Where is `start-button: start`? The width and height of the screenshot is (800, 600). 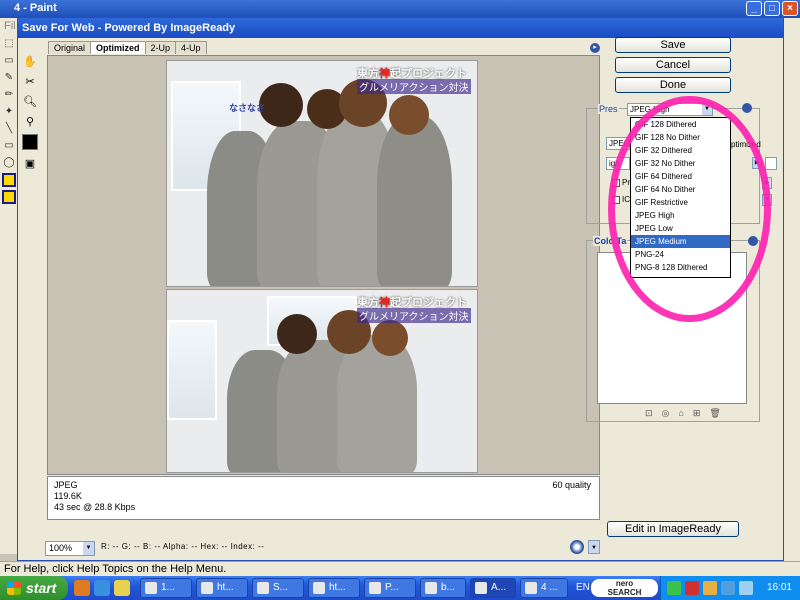
start-button: start is located at coordinates (34, 588).